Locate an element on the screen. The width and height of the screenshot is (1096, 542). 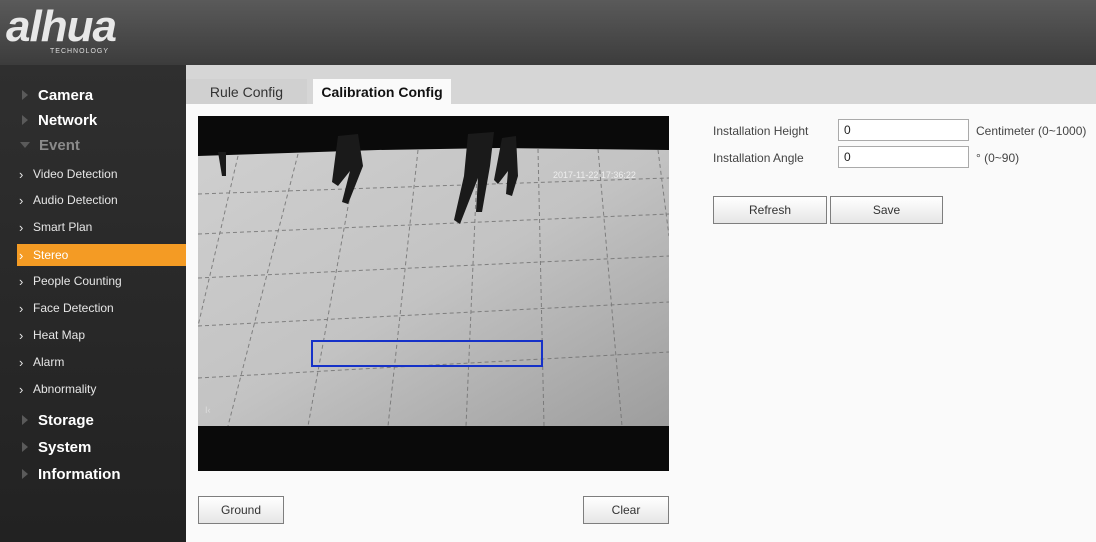
nav-storage-label: Storage is located at coordinates (66, 420).